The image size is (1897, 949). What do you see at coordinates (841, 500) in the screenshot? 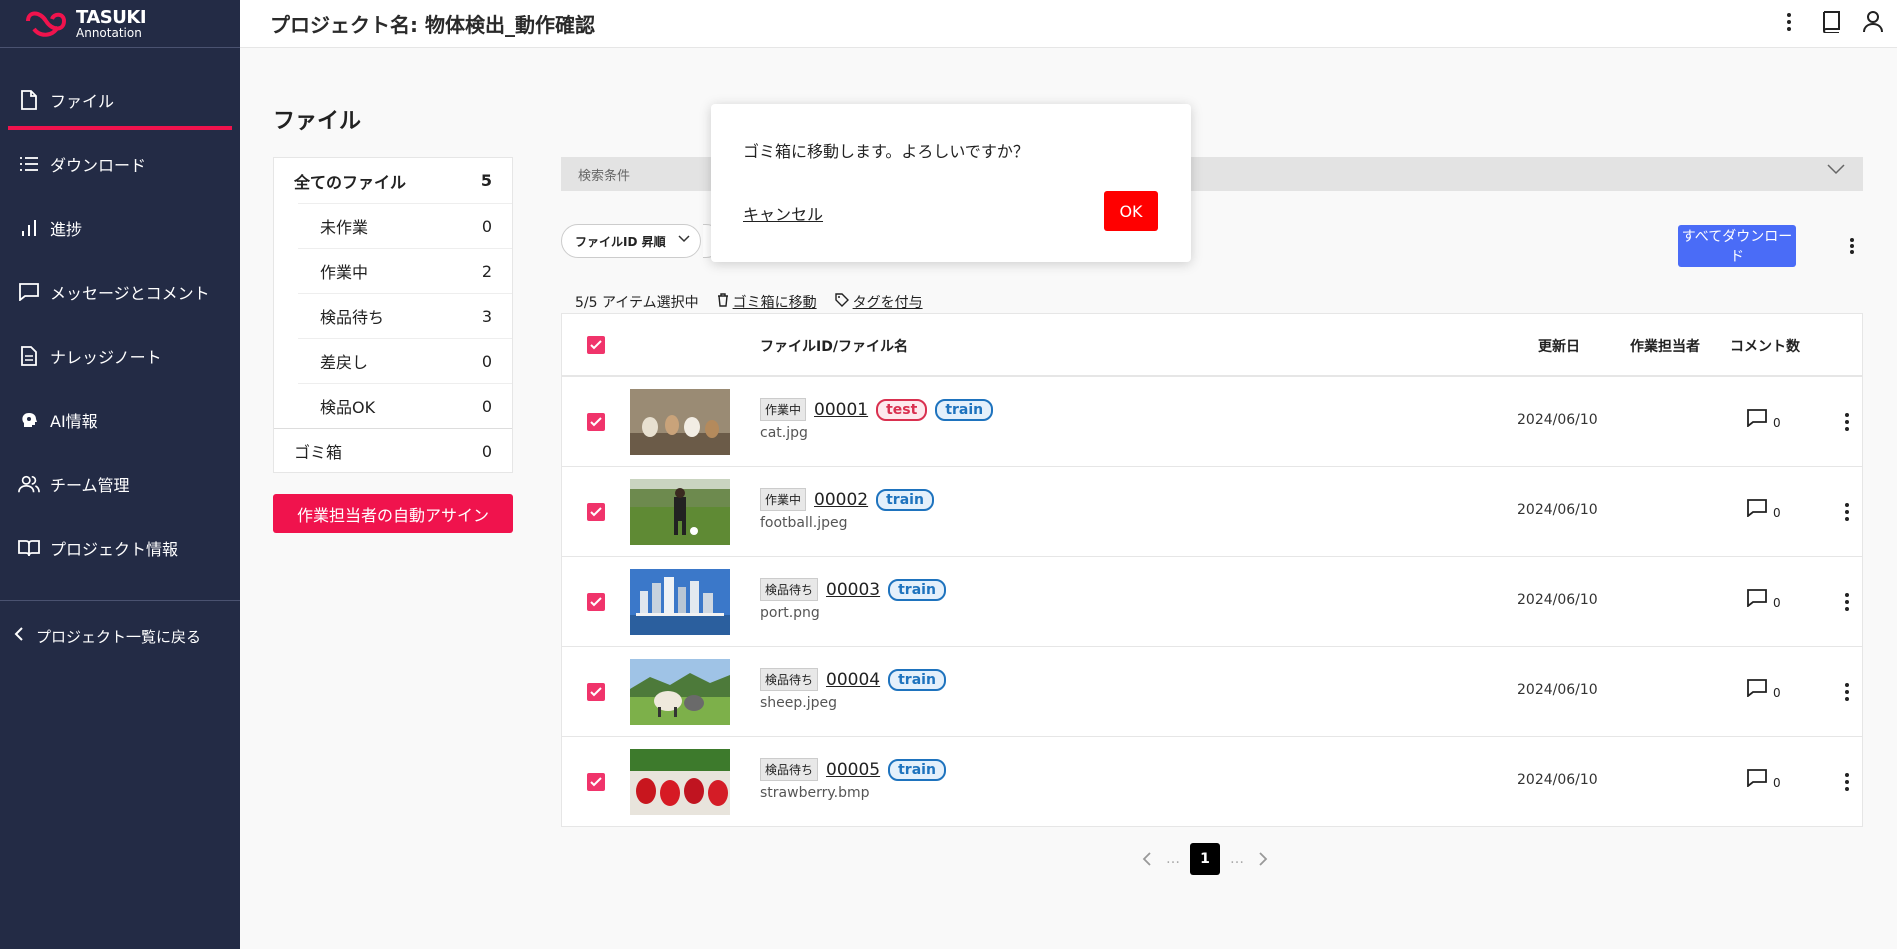
I see `file-id-link: 00002` at bounding box center [841, 500].